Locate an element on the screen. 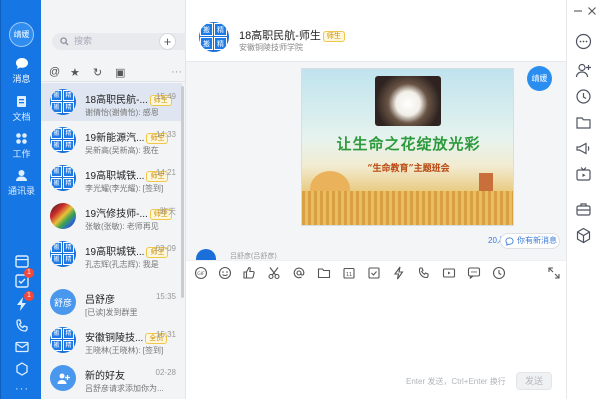 The image size is (600, 399). live-tv-icon is located at coordinates (583, 174).